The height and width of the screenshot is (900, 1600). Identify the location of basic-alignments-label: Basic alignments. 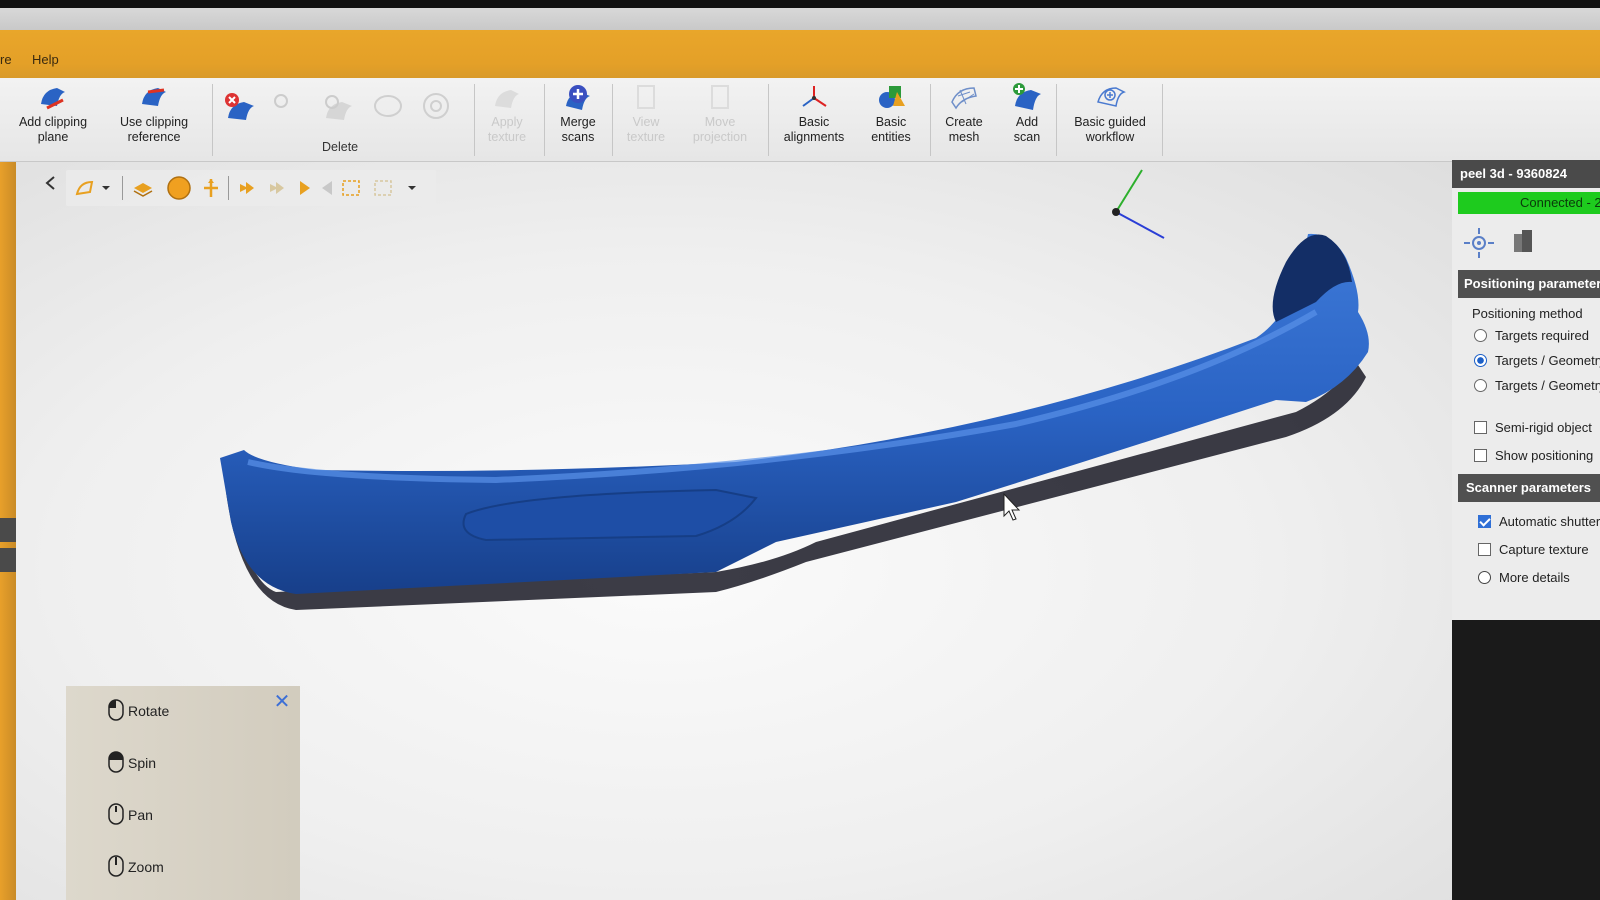
(814, 129).